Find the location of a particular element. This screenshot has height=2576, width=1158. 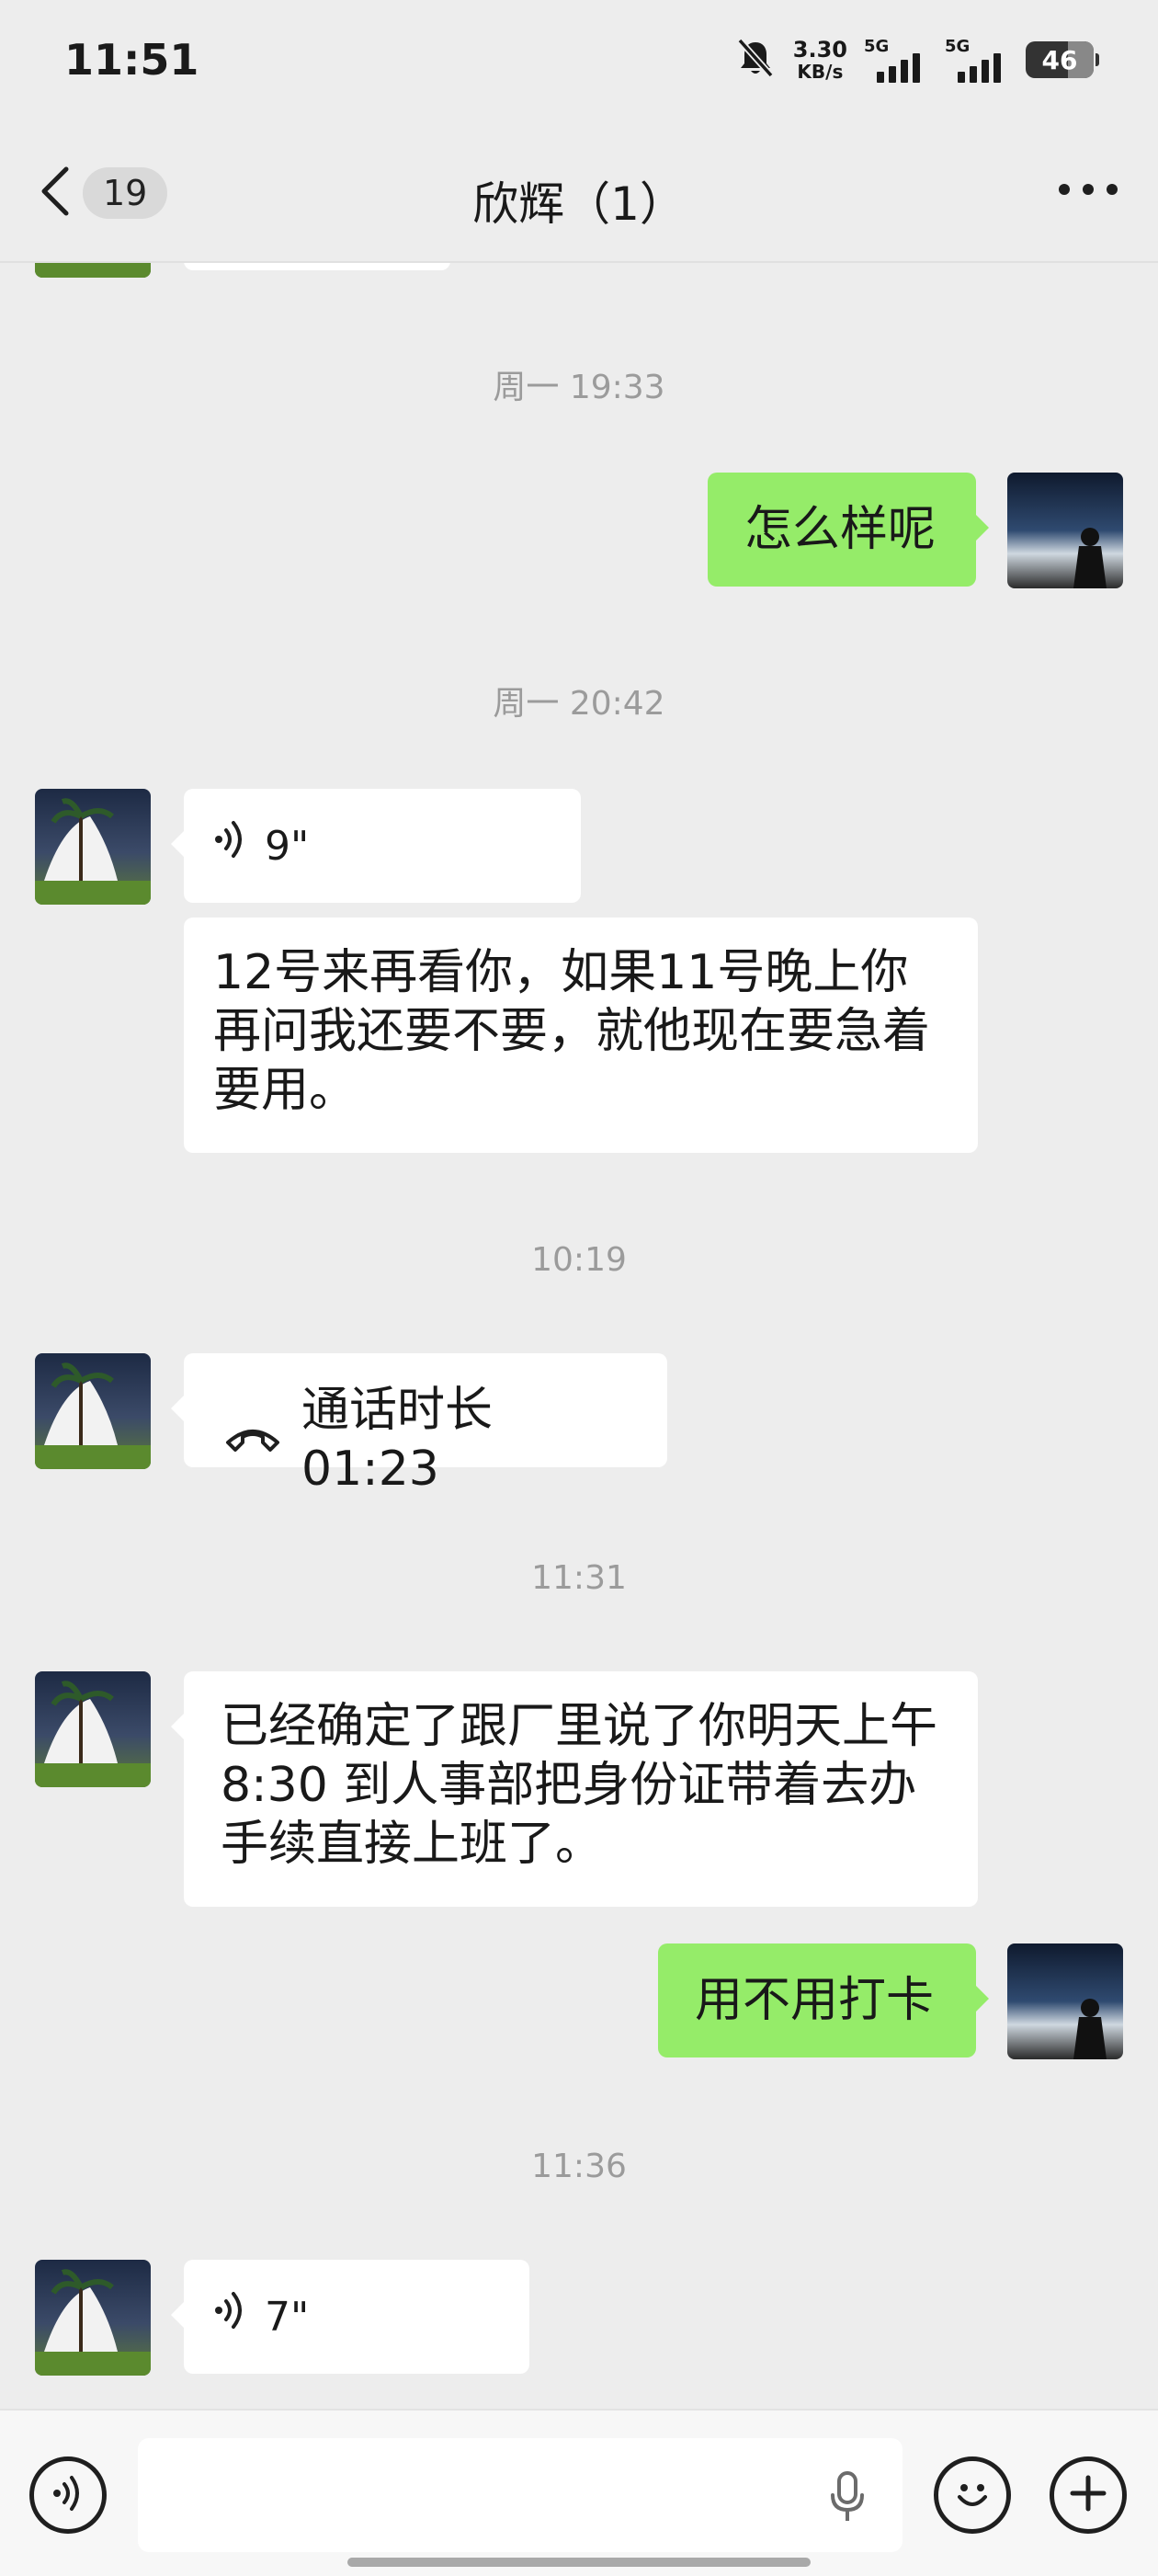

microphone-icon is located at coordinates (848, 2497).